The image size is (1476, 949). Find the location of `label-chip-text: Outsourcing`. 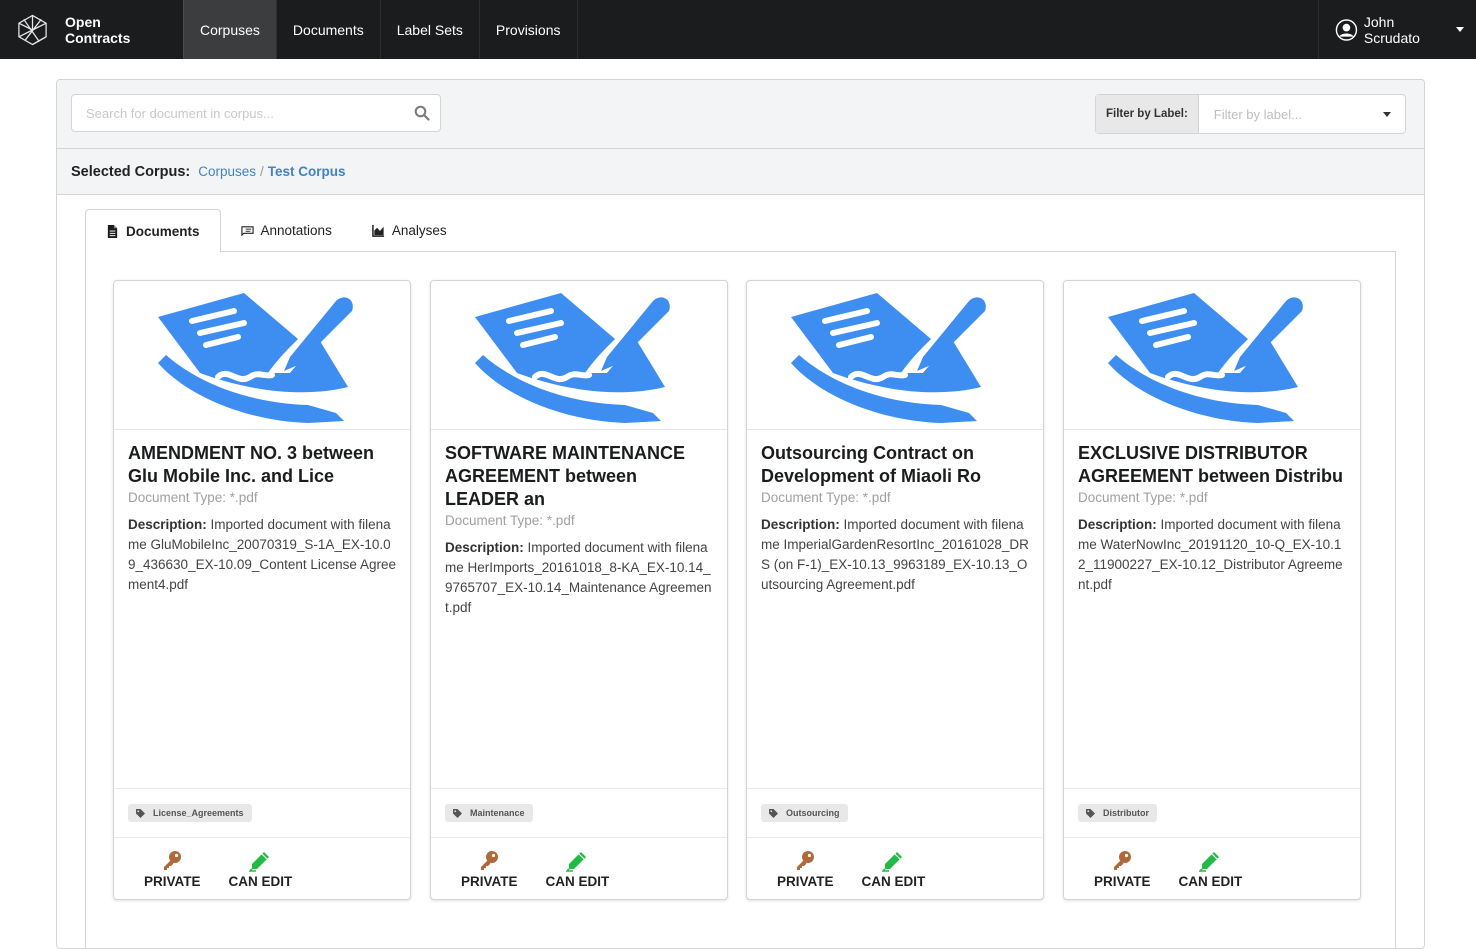

label-chip-text: Outsourcing is located at coordinates (813, 813).